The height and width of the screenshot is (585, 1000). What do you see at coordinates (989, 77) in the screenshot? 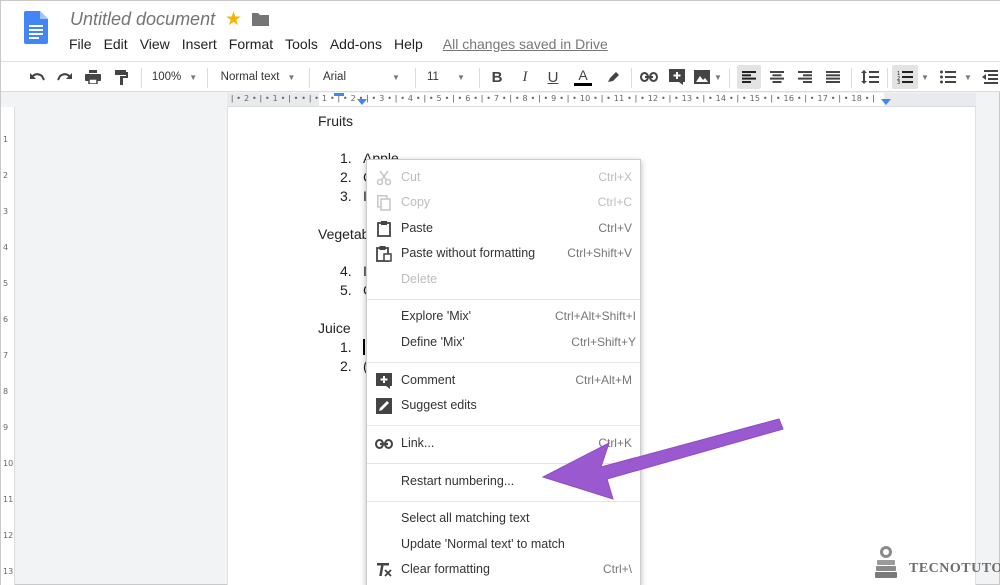
I see `decrease-indent-icon` at bounding box center [989, 77].